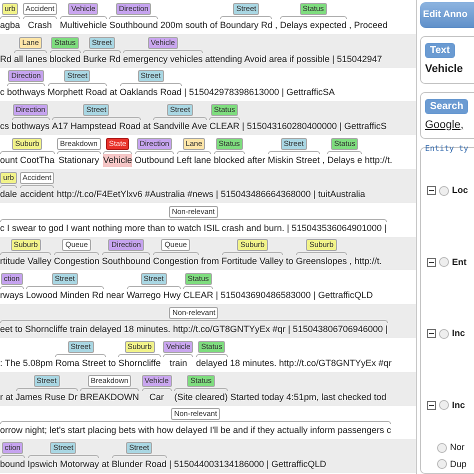 This screenshot has height=474, width=474. What do you see at coordinates (246, 25) in the screenshot?
I see `annotated-text: Boundary Rd` at bounding box center [246, 25].